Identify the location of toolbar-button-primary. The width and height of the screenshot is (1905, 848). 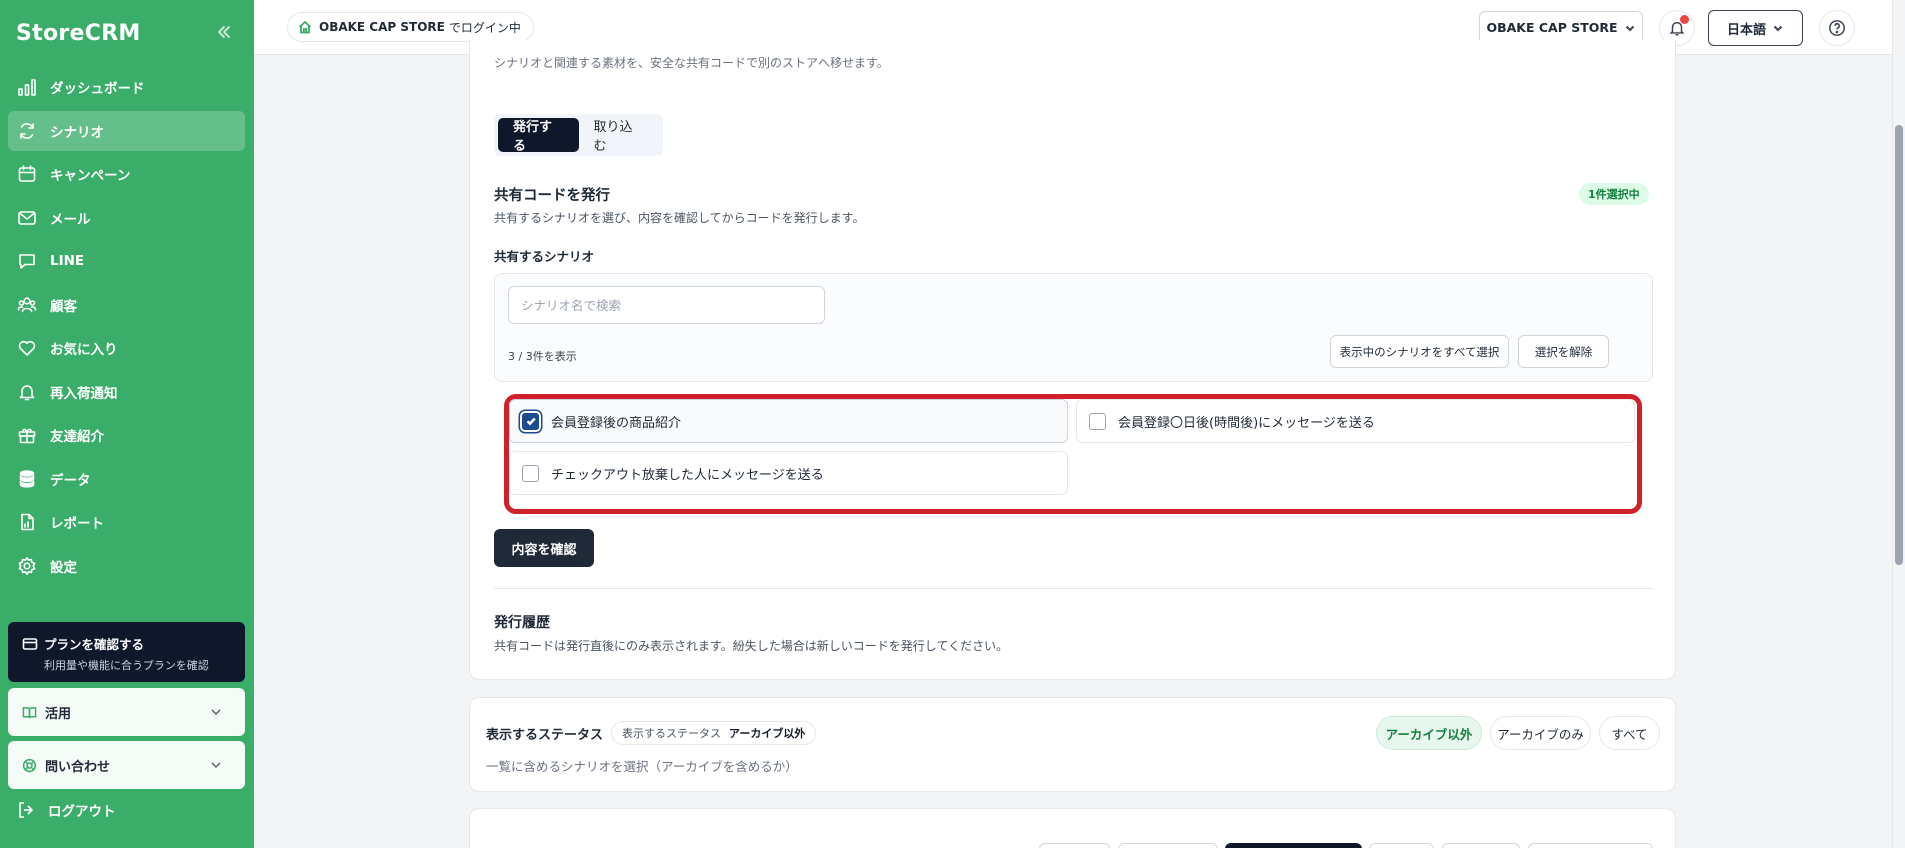
(1293, 845).